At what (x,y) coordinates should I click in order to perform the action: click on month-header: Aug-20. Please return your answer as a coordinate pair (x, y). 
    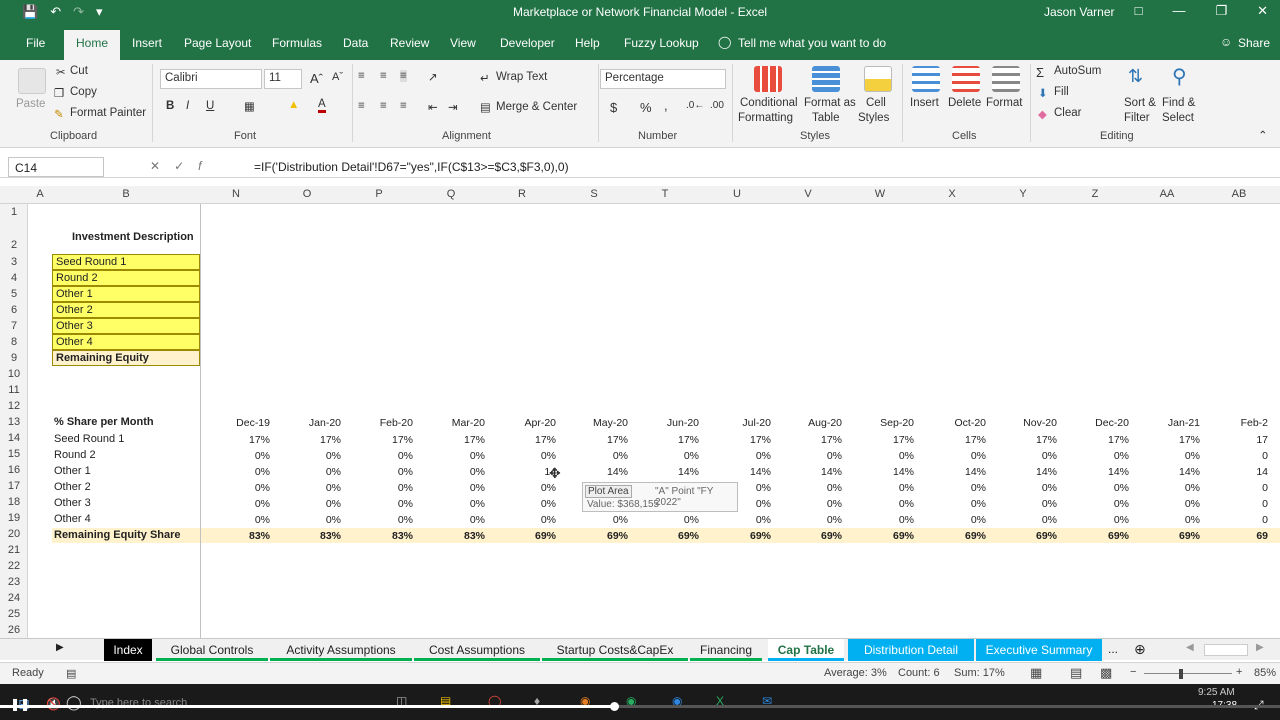
    Looking at the image, I should click on (812, 423).